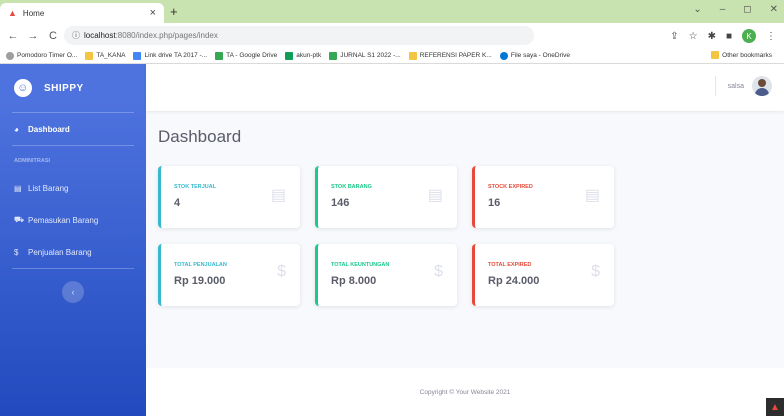 The image size is (784, 416). I want to click on bookmark-label: TA - Google Drive, so click(252, 55).